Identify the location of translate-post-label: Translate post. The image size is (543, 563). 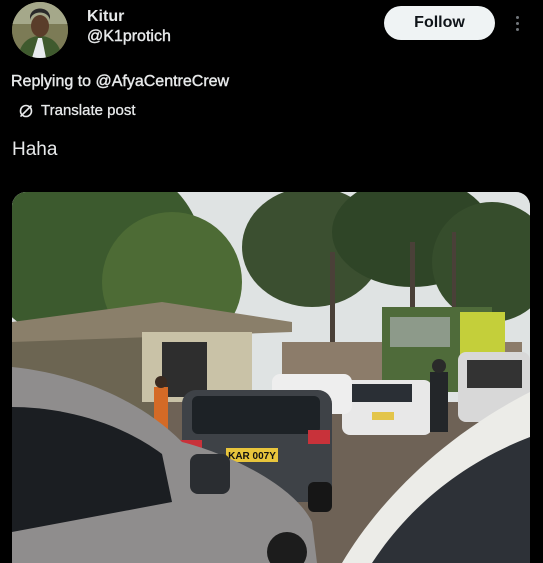
(88, 110).